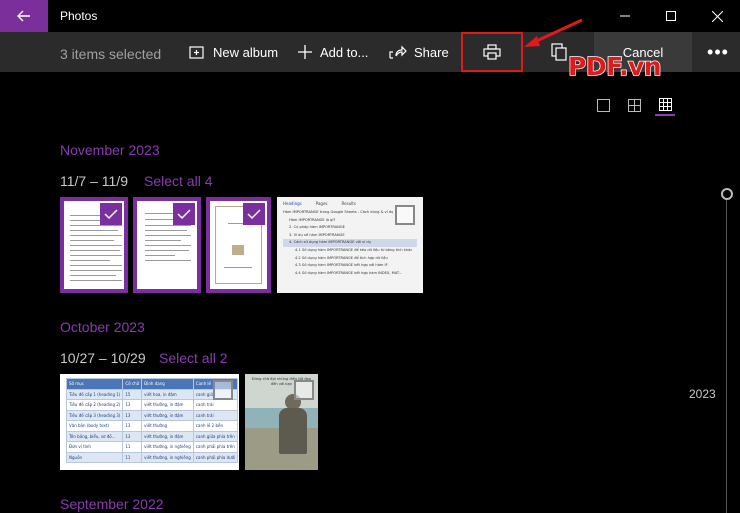  Describe the element at coordinates (94, 457) in the screenshot. I see `table-cell: Nguồn` at that location.